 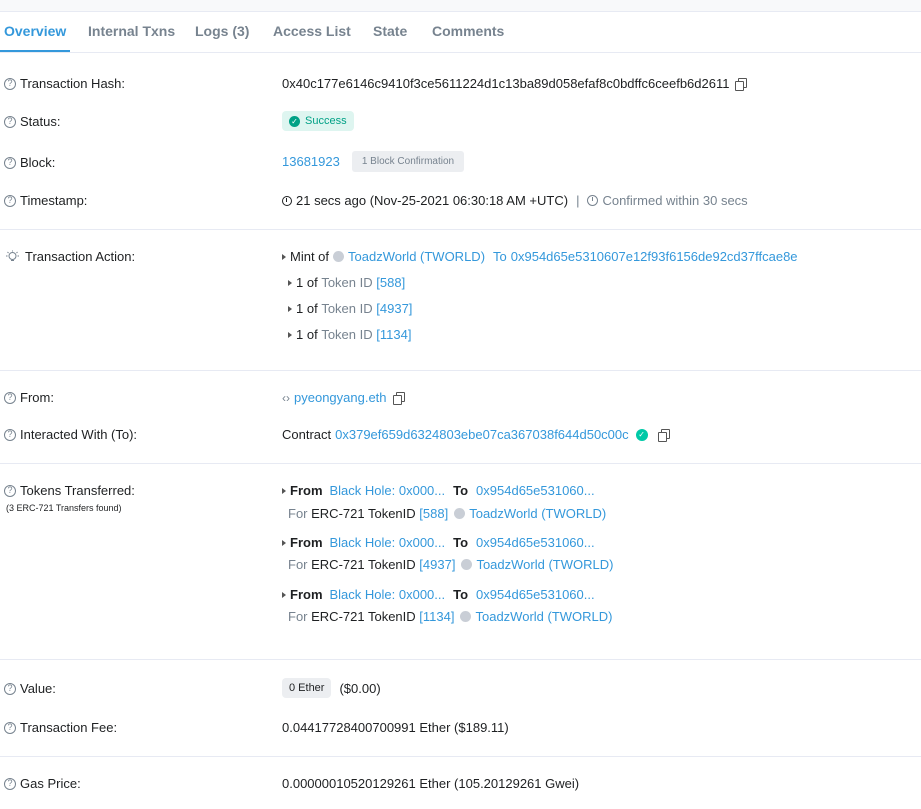 I want to click on tx-hash-label: ? Transaction Hash:, so click(x=64, y=83).